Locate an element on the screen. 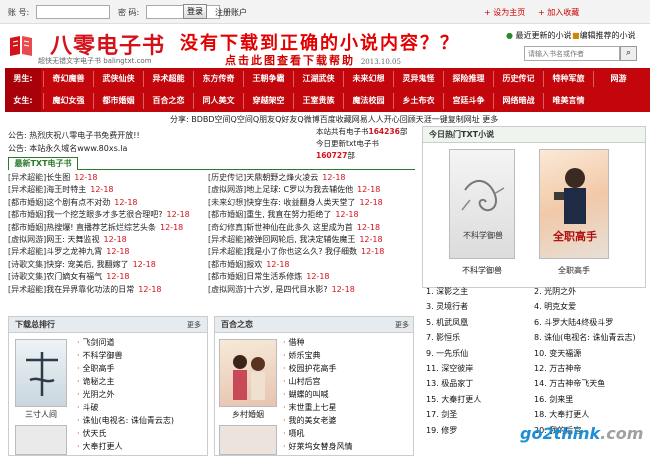 This screenshot has height=456, width=650. latest-row-title: 斩世神仙在此多久 这里成为首 is located at coordinates (299, 227).